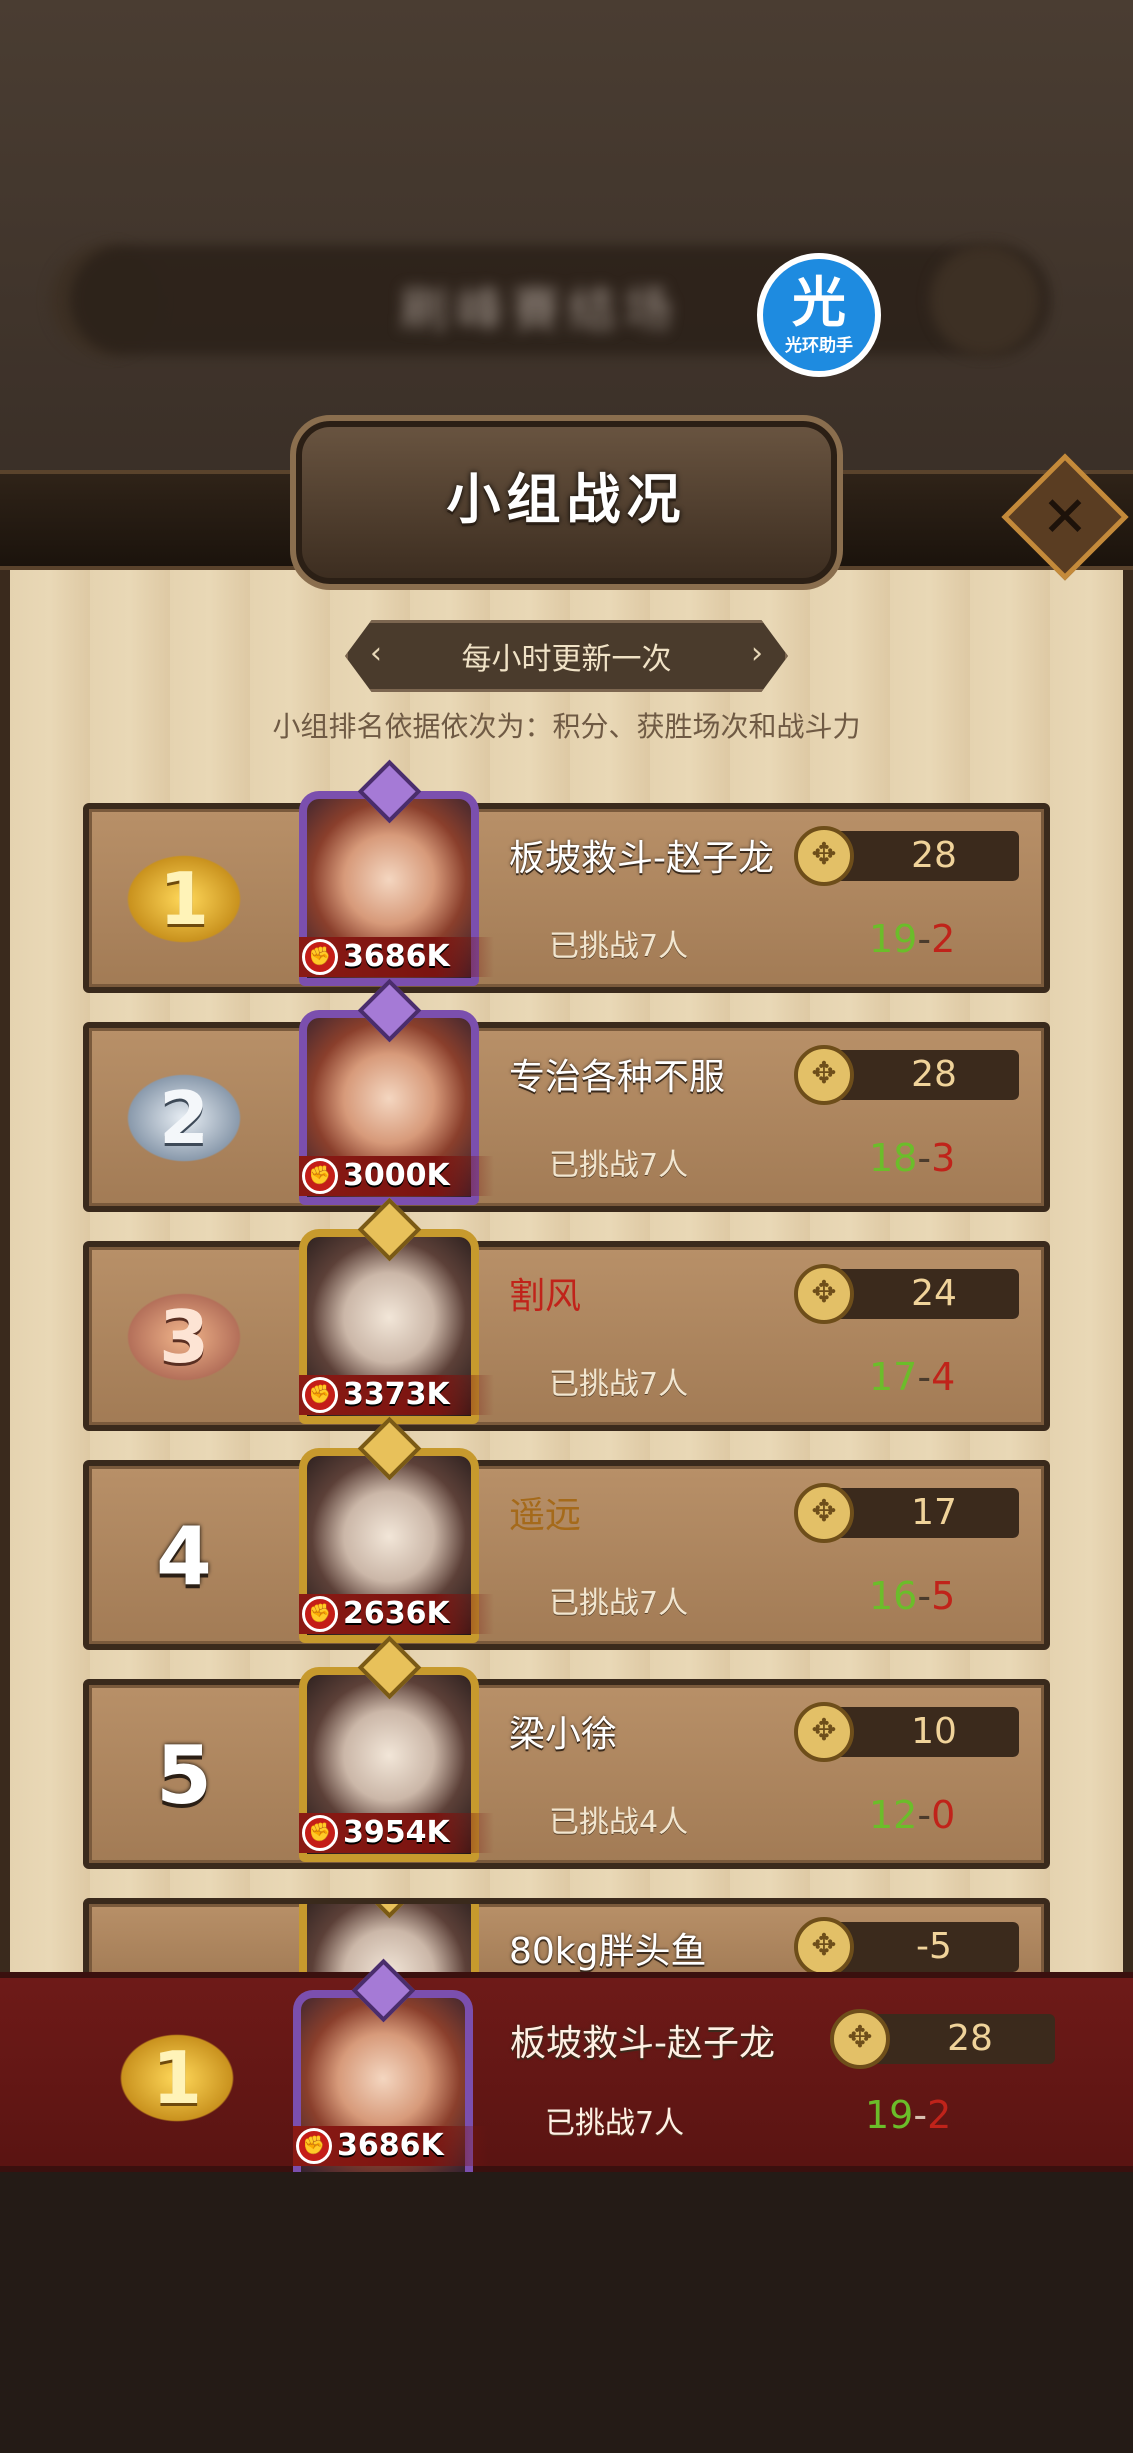 The height and width of the screenshot is (2453, 1133). What do you see at coordinates (545, 1515) in the screenshot?
I see `player-name: 遥远` at bounding box center [545, 1515].